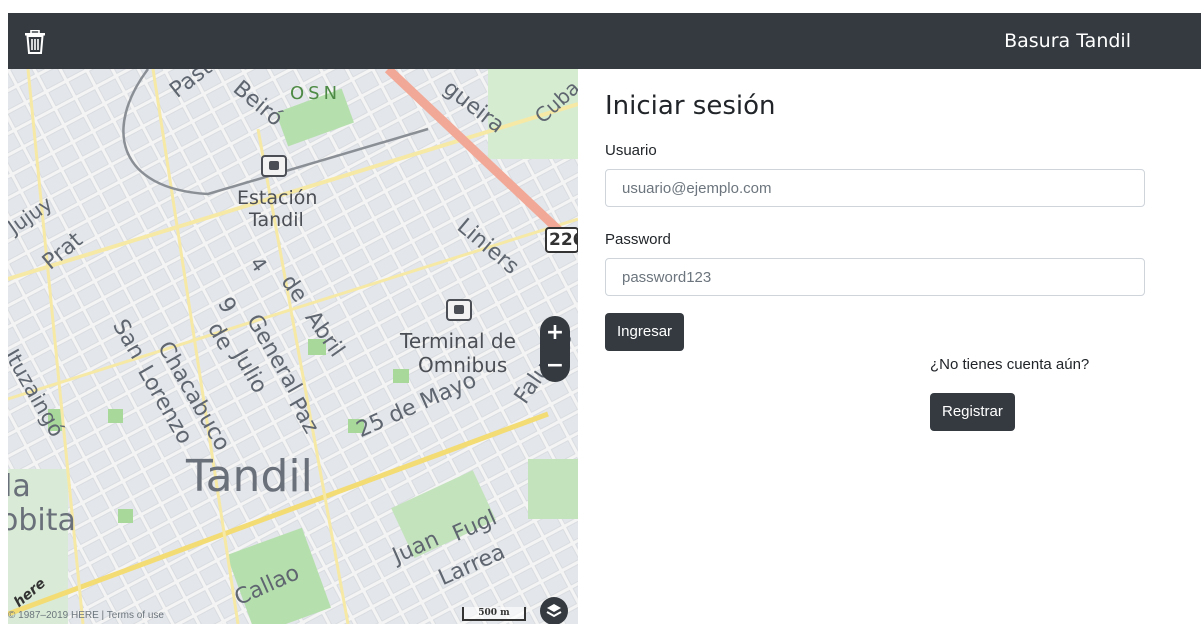 The image size is (1201, 624). What do you see at coordinates (638, 239) in the screenshot?
I see `password-label: Password` at bounding box center [638, 239].